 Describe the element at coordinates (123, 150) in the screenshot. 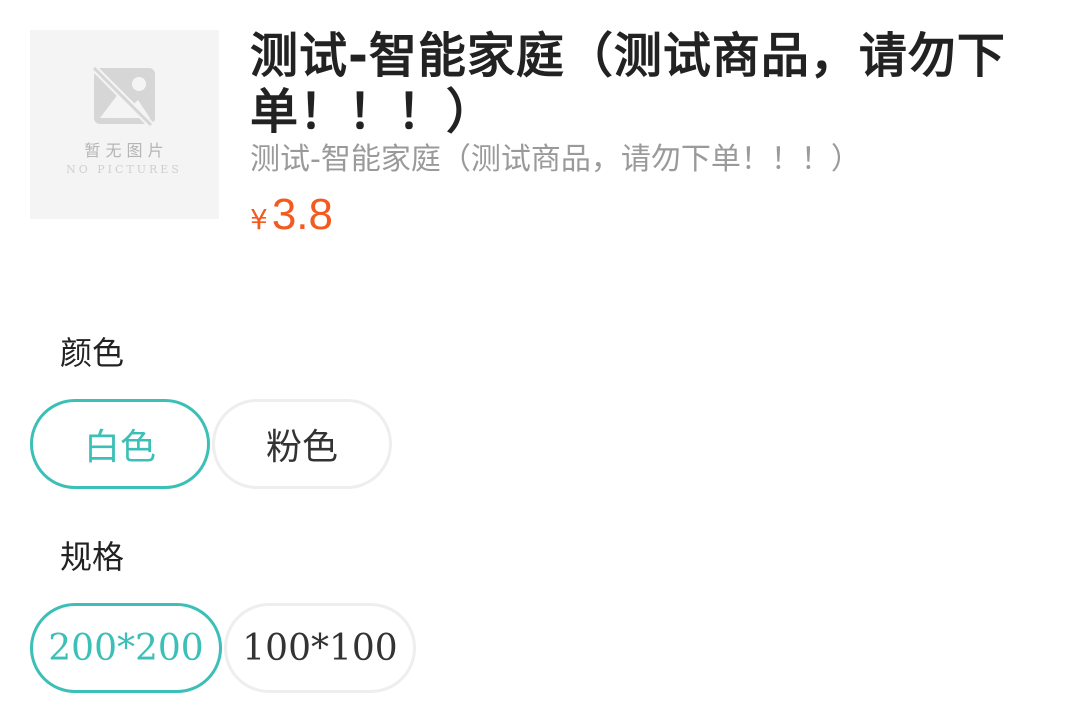

I see `no-image-text-cn: 暂 无 图 片` at that location.